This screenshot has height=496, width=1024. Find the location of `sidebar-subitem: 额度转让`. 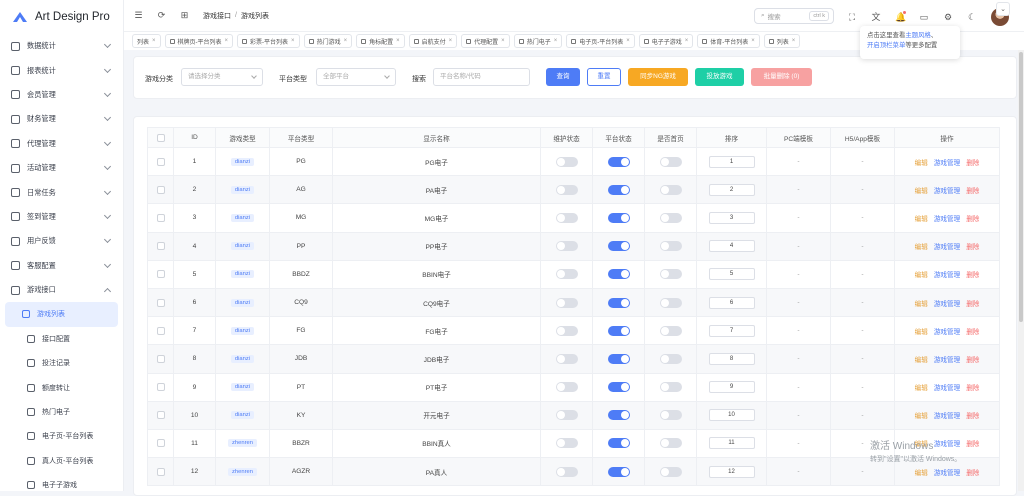

sidebar-subitem: 额度转让 is located at coordinates (61, 387).